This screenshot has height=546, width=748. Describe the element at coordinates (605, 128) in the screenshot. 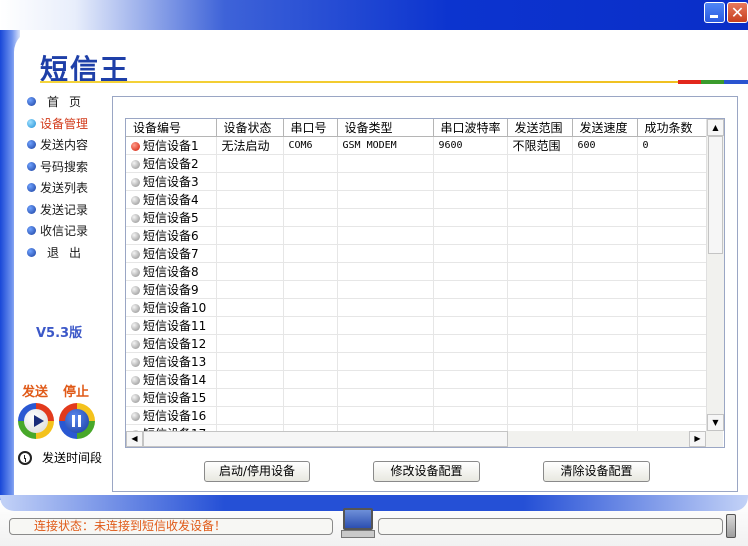

I see `column-header: 发送速度` at that location.